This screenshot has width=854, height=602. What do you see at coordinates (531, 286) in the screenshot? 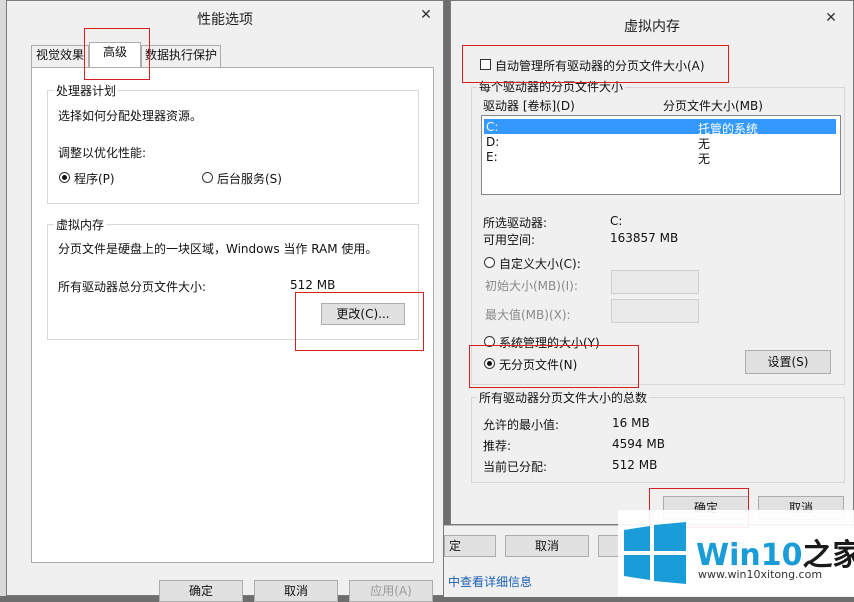
I see `initial-size-label: 初始大小(MB)(I):` at bounding box center [531, 286].